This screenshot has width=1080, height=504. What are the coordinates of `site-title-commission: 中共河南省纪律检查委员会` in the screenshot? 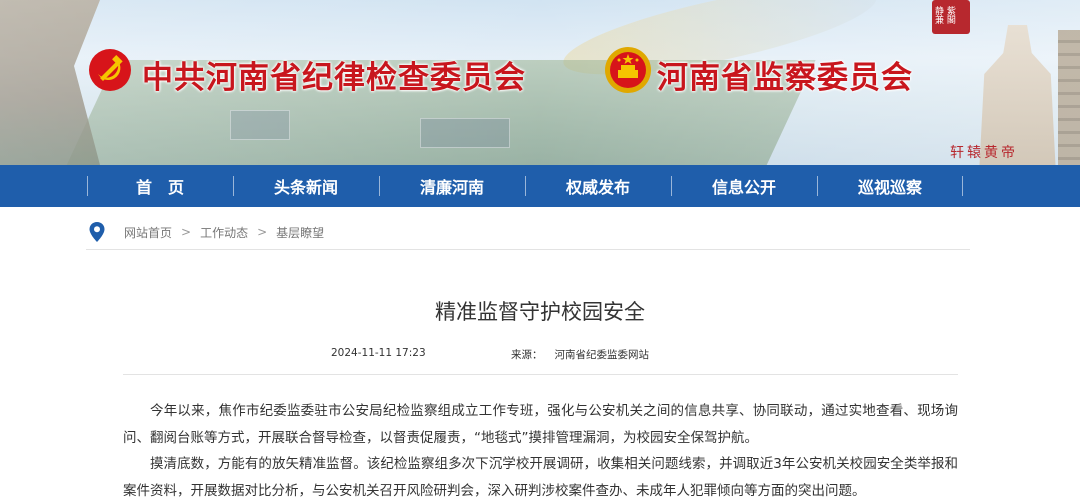 It's located at (334, 78).